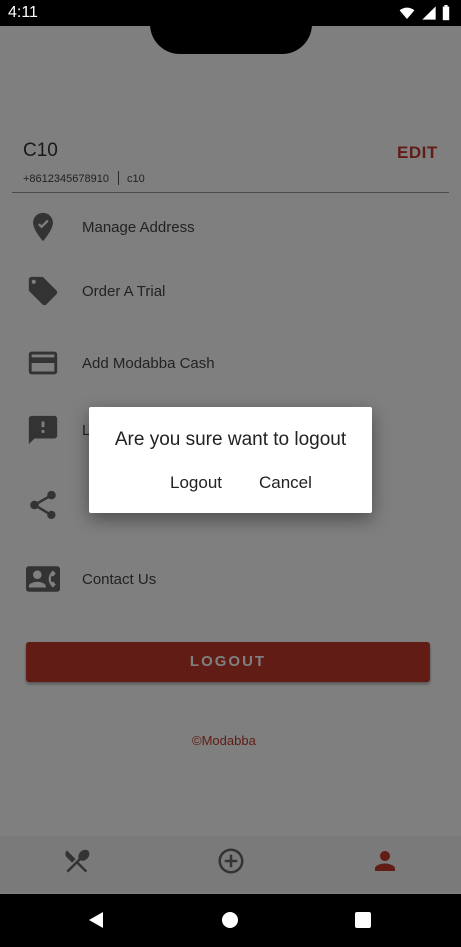 The image size is (461, 947). I want to click on signal-icon, so click(428, 13).